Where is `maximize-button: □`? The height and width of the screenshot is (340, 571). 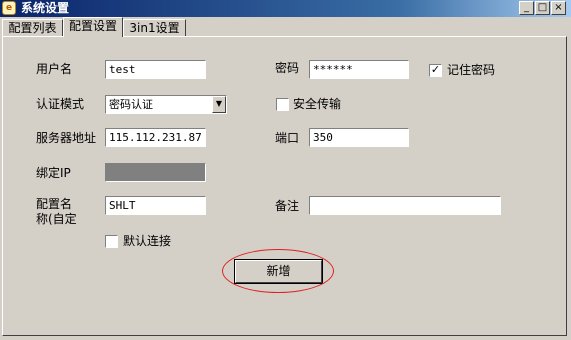 maximize-button: □ is located at coordinates (542, 8).